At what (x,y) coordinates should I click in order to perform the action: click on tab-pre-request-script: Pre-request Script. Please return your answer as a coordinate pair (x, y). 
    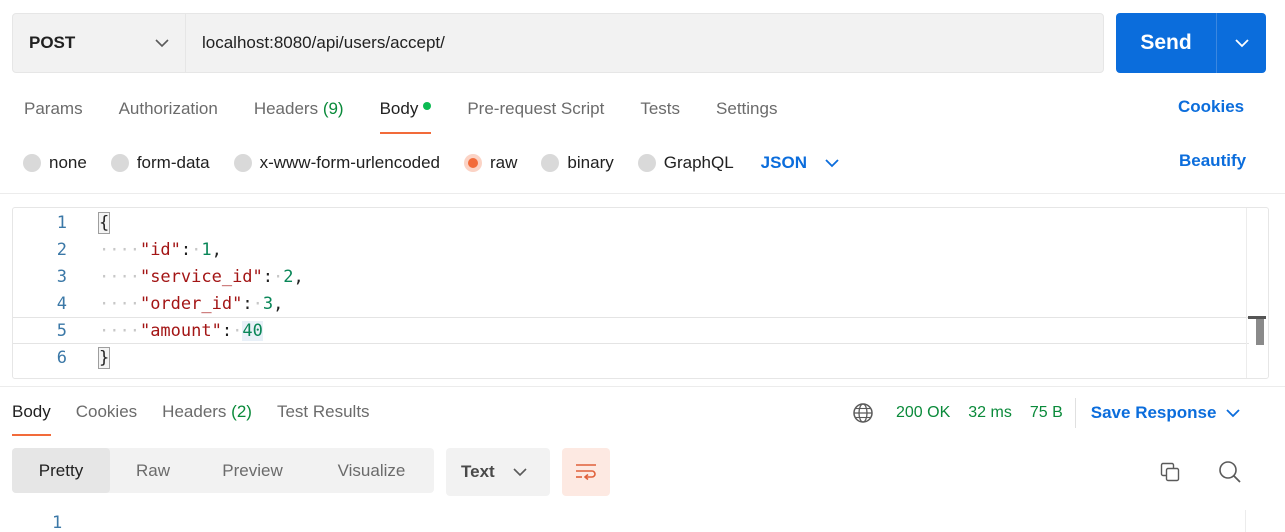
    Looking at the image, I should click on (535, 115).